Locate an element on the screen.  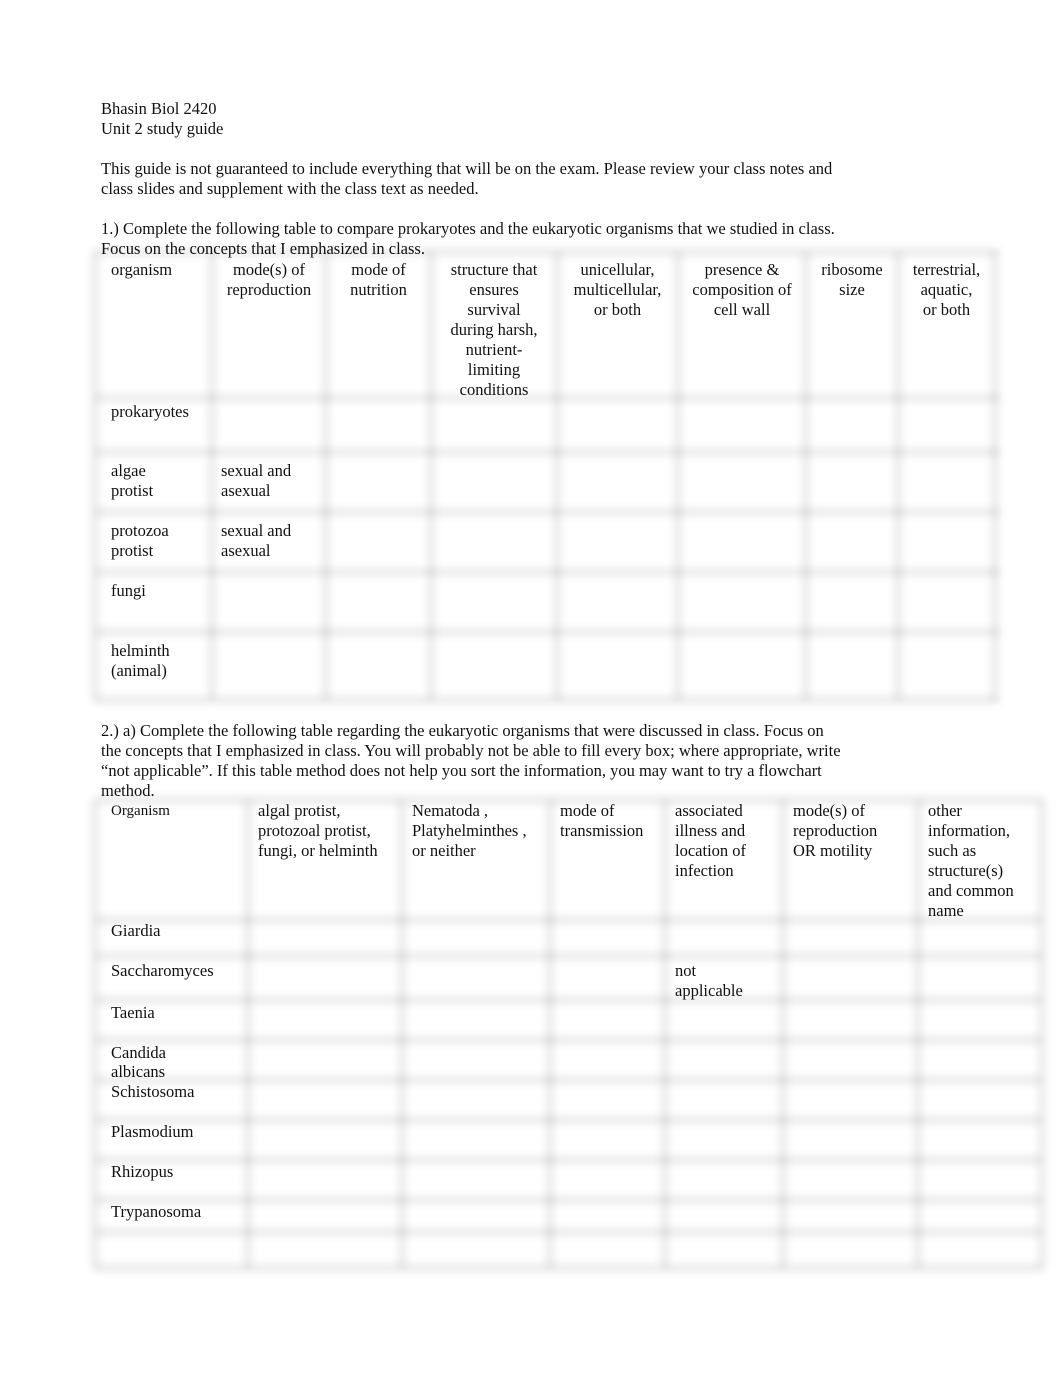
column-header-line: algal protist, is located at coordinates (299, 810).